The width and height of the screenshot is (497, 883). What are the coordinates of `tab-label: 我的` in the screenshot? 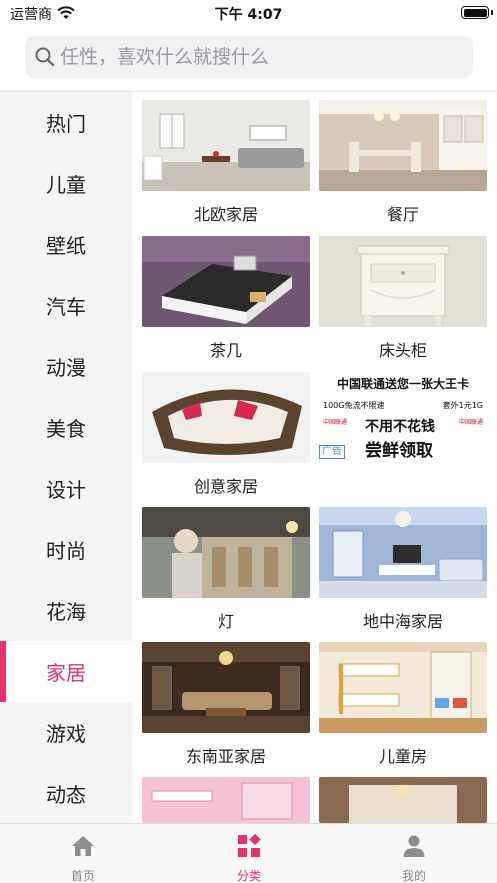 It's located at (413, 876).